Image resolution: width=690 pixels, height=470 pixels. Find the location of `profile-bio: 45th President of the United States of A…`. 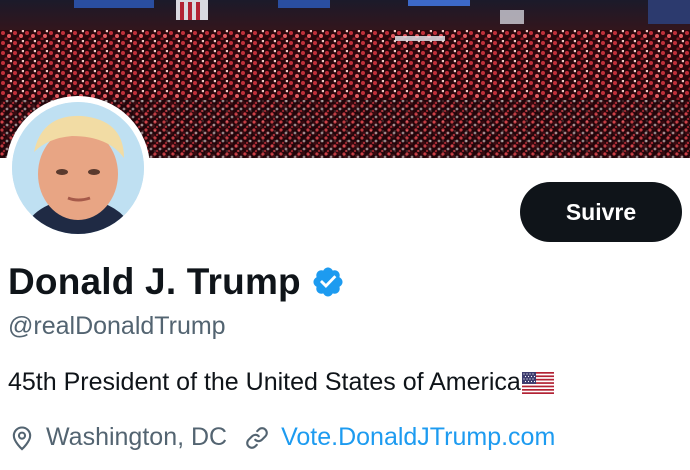

profile-bio: 45th President of the United States of A… is located at coordinates (281, 382).